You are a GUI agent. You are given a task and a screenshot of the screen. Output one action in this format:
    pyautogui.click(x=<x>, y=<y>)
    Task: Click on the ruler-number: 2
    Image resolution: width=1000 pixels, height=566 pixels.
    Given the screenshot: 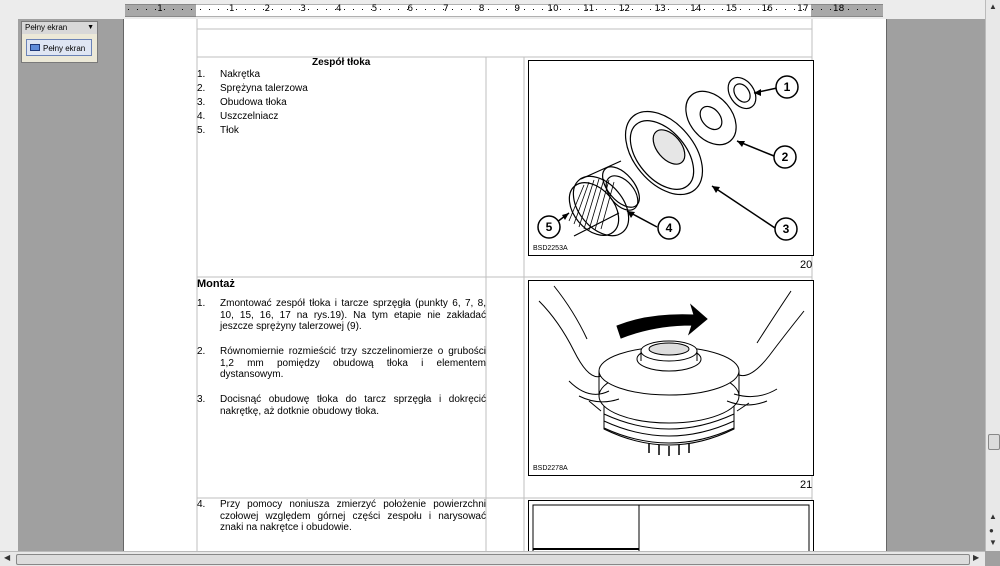 What is the action you would take?
    pyautogui.click(x=267, y=9)
    